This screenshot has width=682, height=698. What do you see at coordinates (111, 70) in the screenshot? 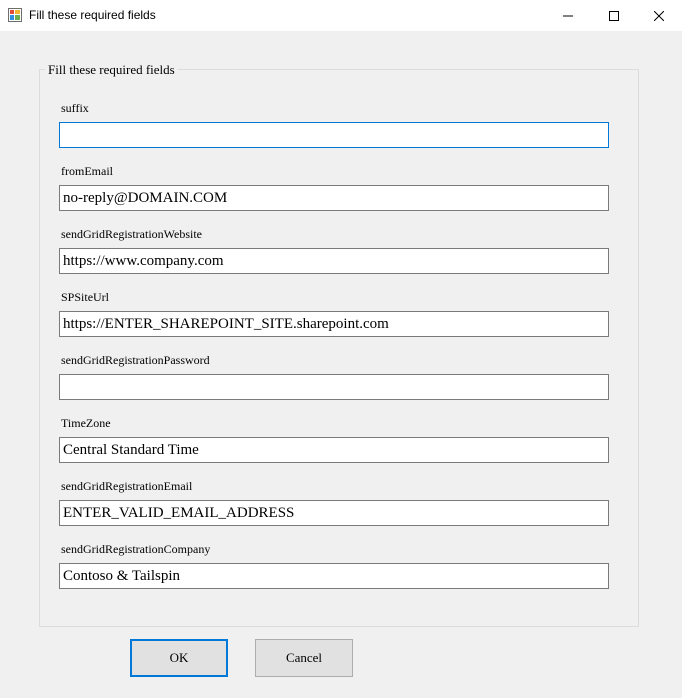
I see `group-legend: Fill these required fields` at bounding box center [111, 70].